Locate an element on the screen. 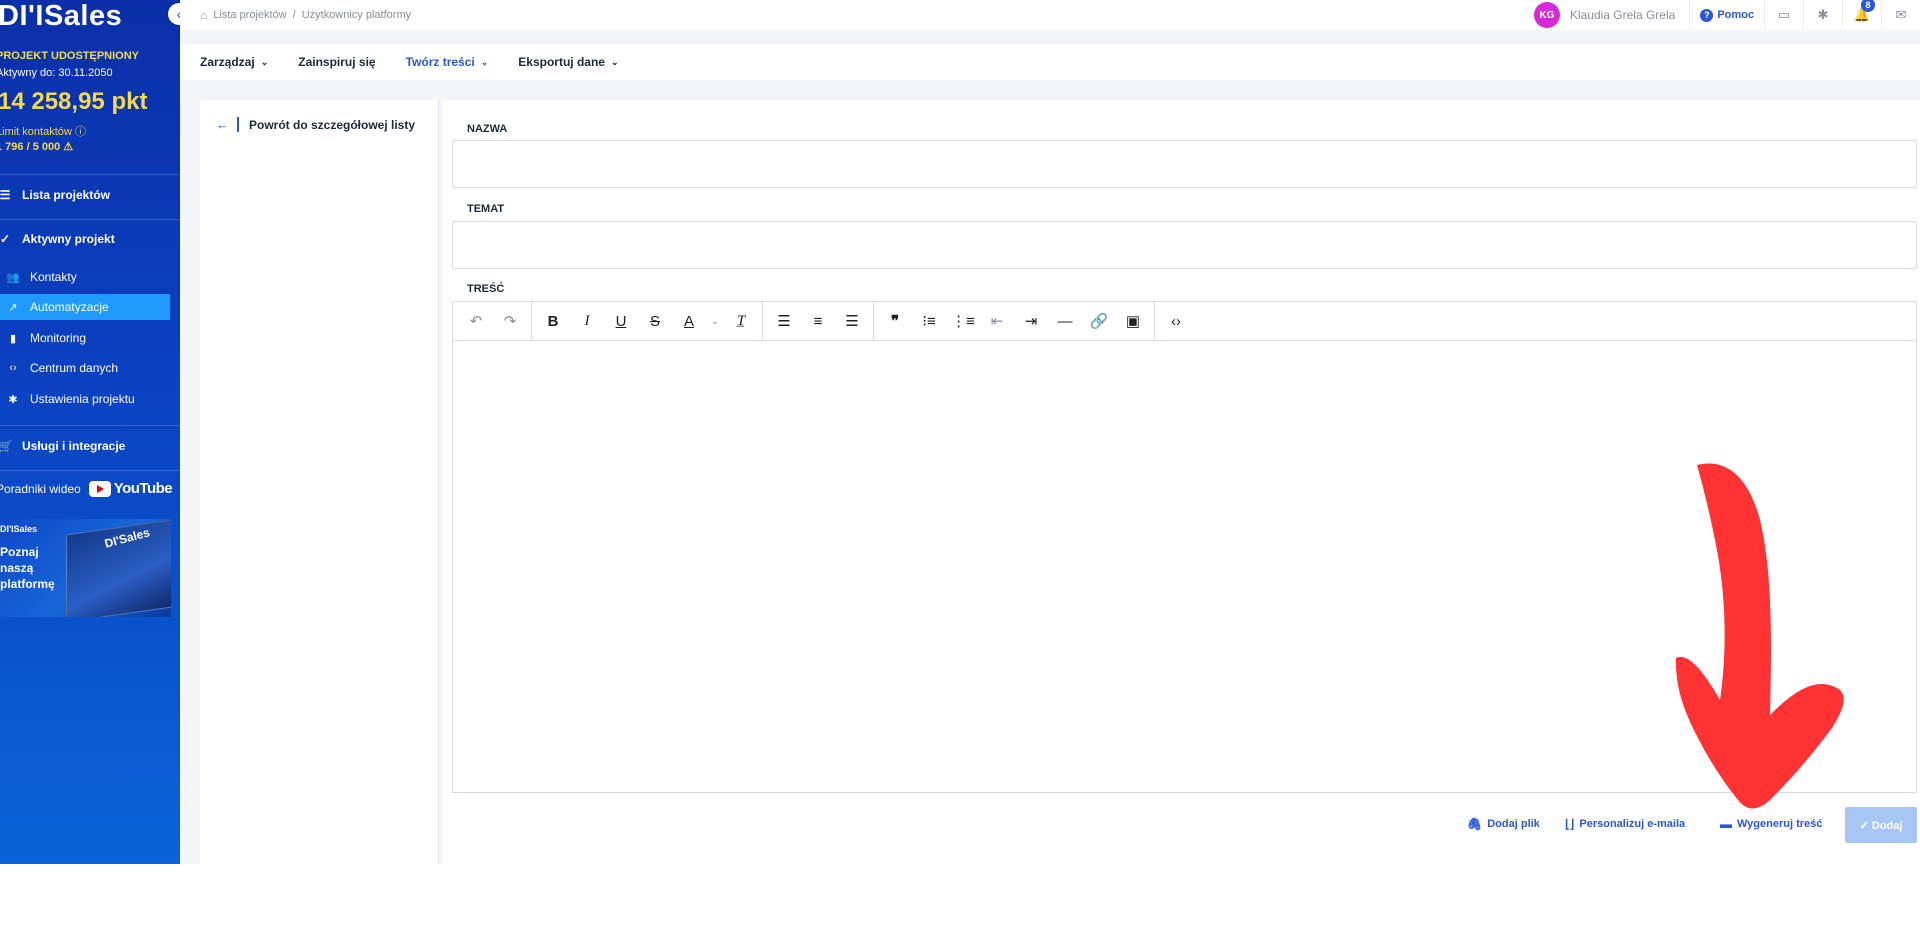  redo-icon: ↷ is located at coordinates (510, 321).